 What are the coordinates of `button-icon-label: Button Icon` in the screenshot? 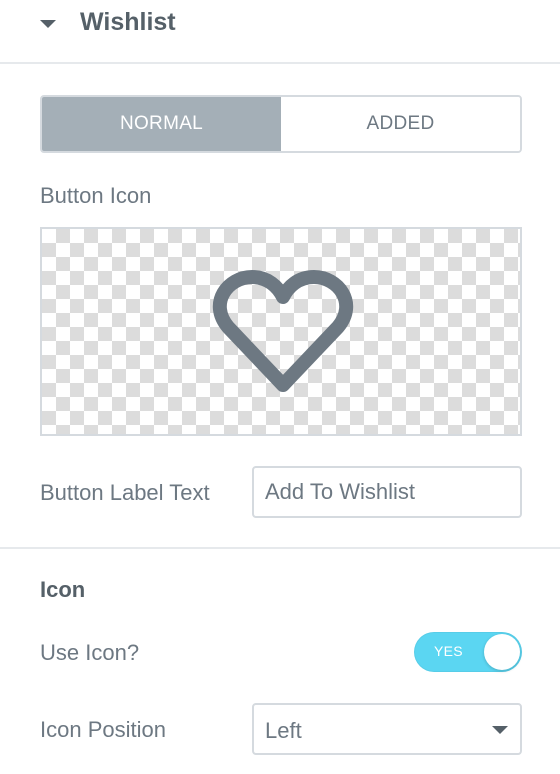 It's located at (96, 195).